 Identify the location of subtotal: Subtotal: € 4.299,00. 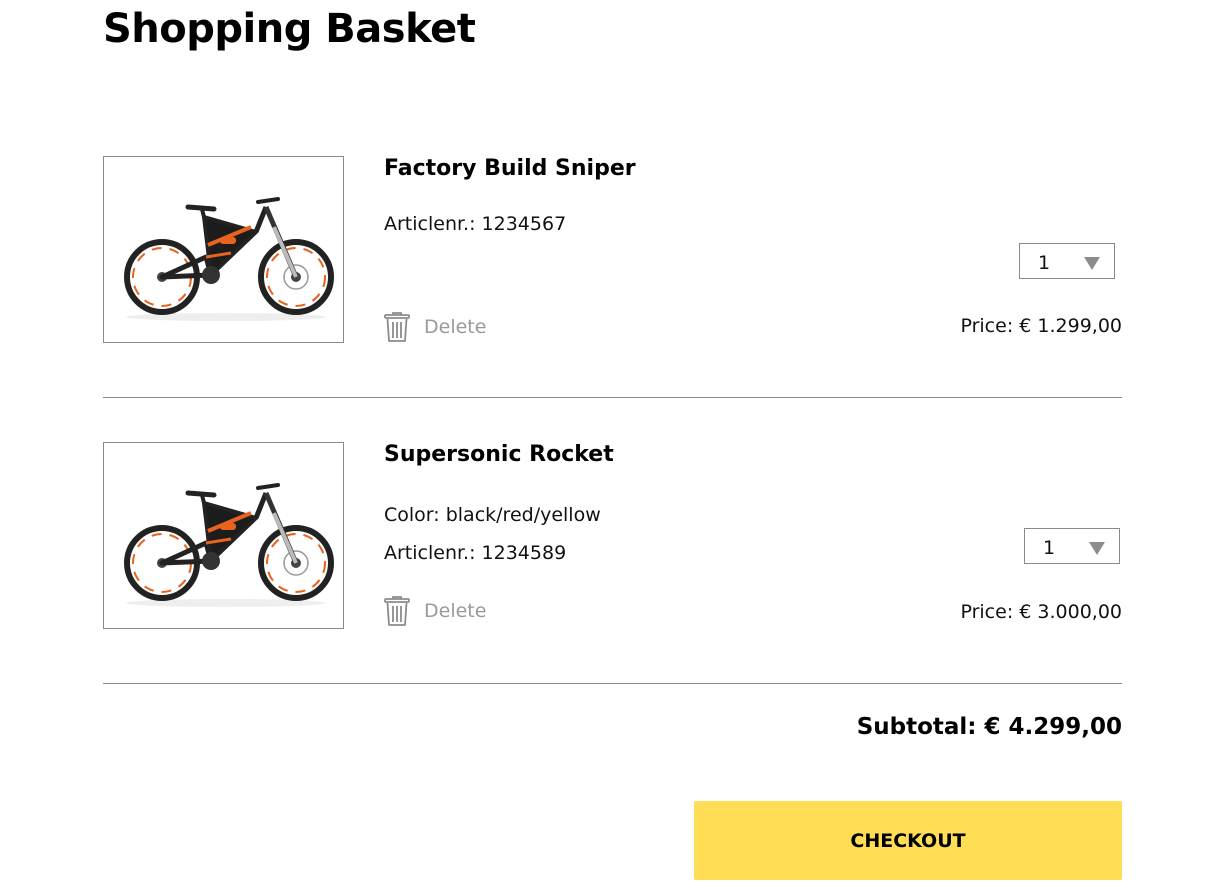
(989, 727).